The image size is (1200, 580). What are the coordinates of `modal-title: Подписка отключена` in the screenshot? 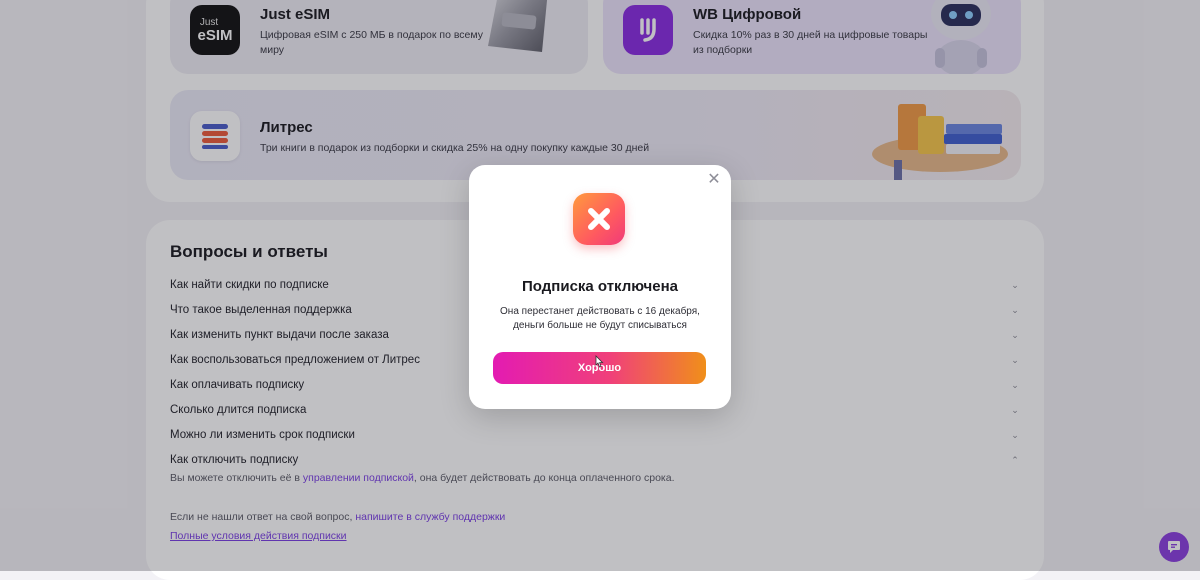 It's located at (600, 286).